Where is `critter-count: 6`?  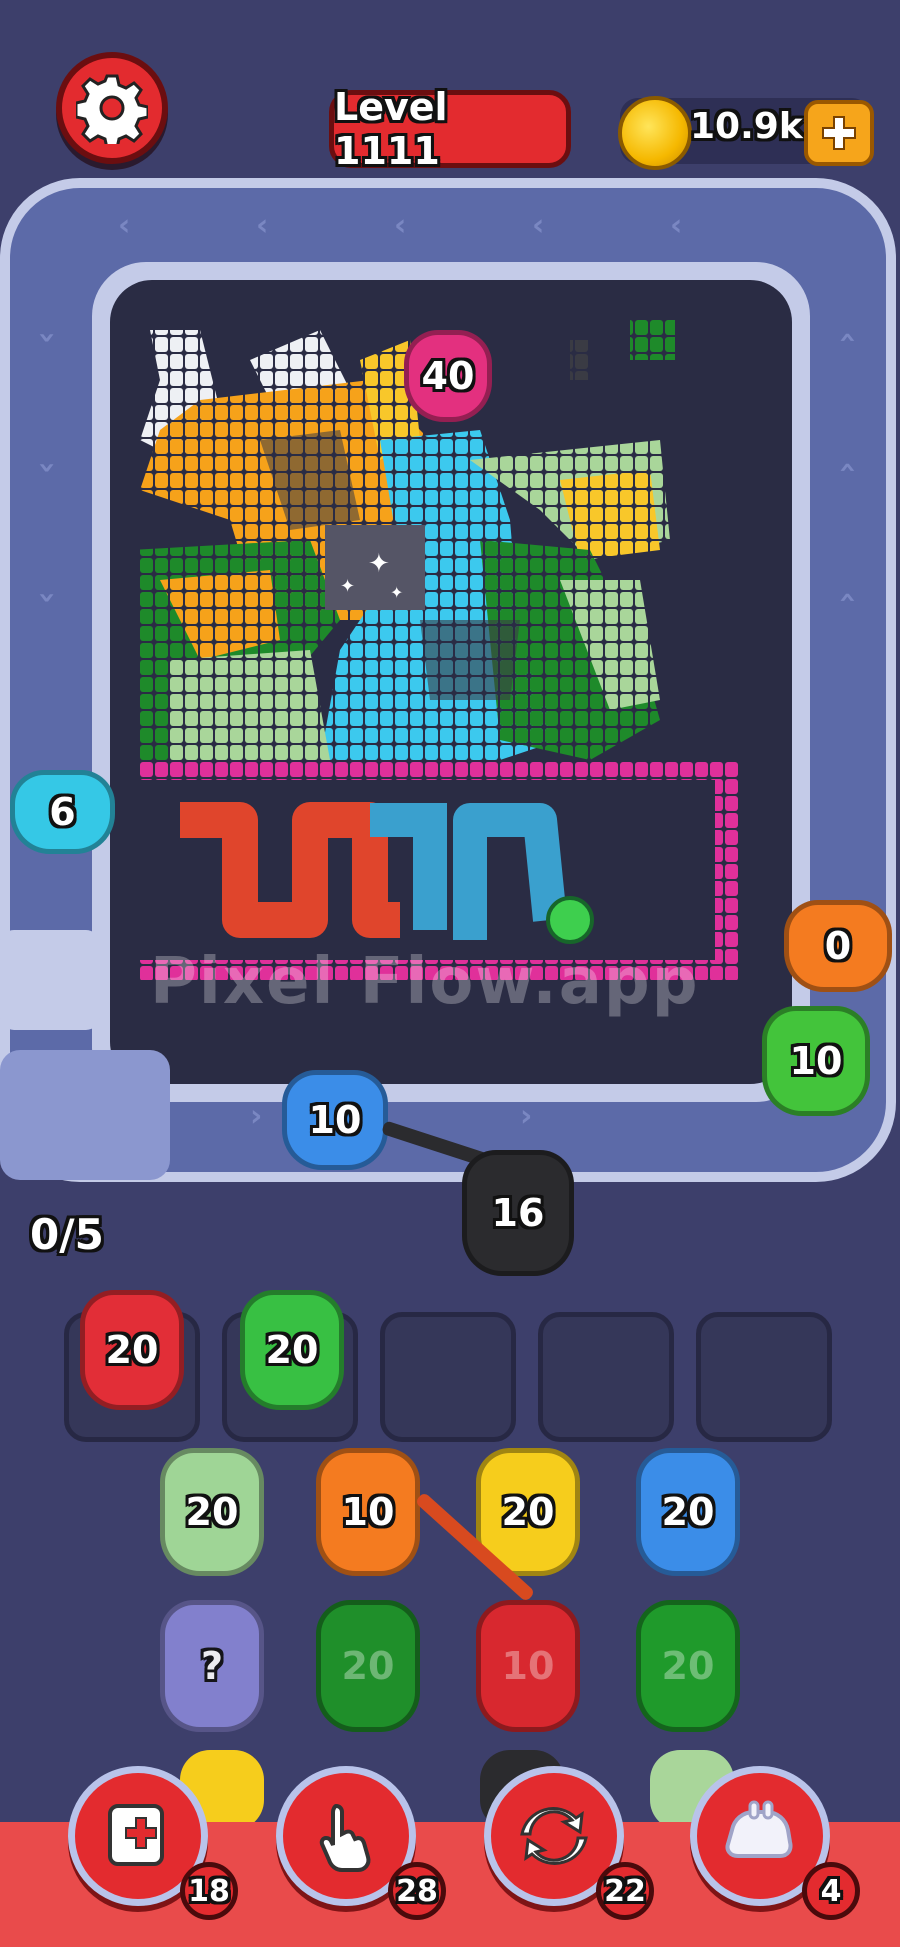
critter-count: 6 is located at coordinates (62, 812).